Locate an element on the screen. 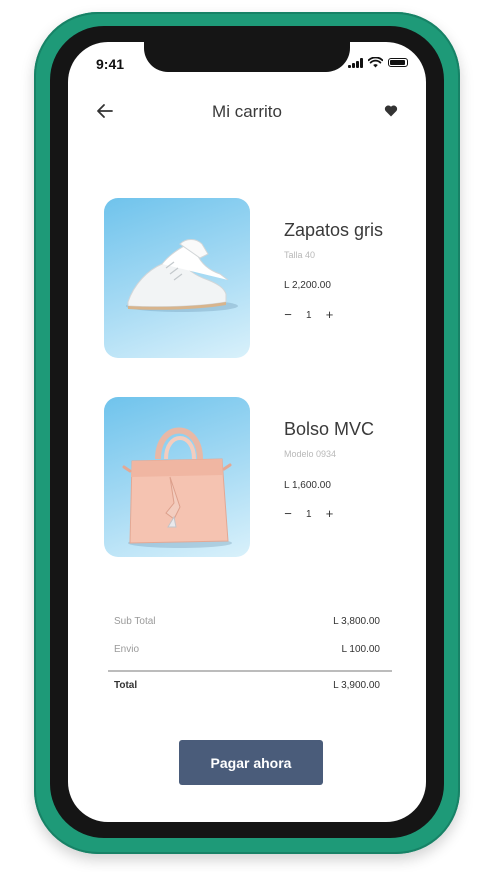 The image size is (486, 872). product-image-handbag is located at coordinates (177, 477).